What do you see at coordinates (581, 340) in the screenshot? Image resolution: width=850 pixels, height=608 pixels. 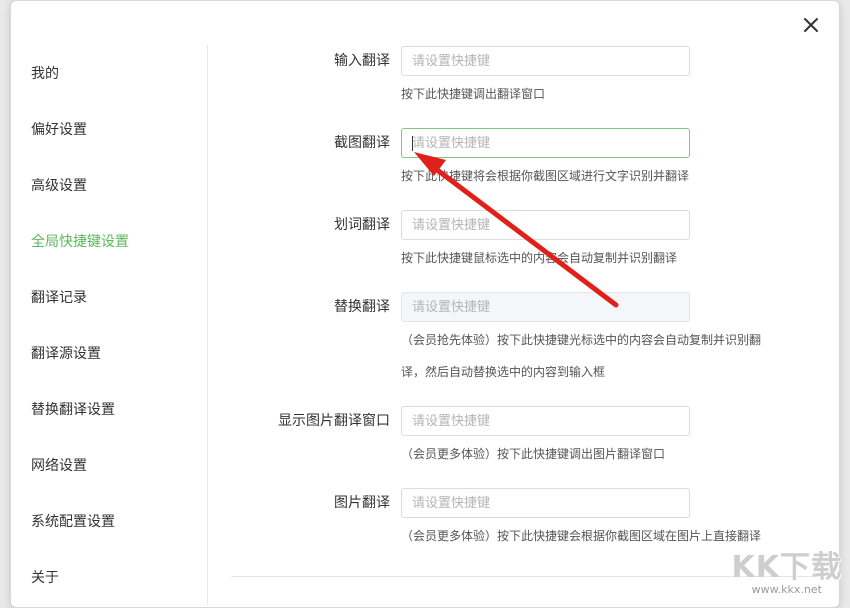 I see `replace-translate-hint: （会员抢先体验）按下此快捷键光标选中的内容会自动复制并识别翻` at bounding box center [581, 340].